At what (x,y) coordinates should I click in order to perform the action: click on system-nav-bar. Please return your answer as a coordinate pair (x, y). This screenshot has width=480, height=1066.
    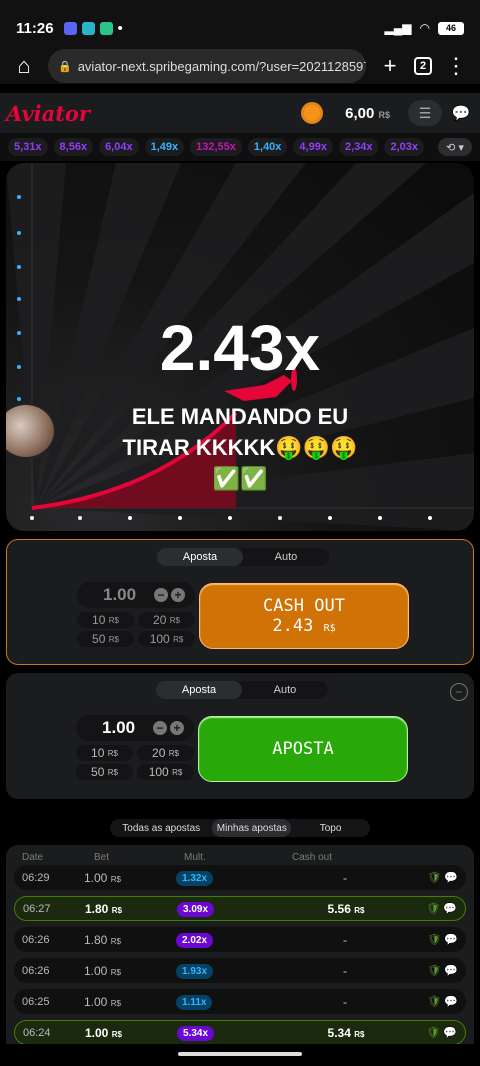
    Looking at the image, I should click on (240, 1055).